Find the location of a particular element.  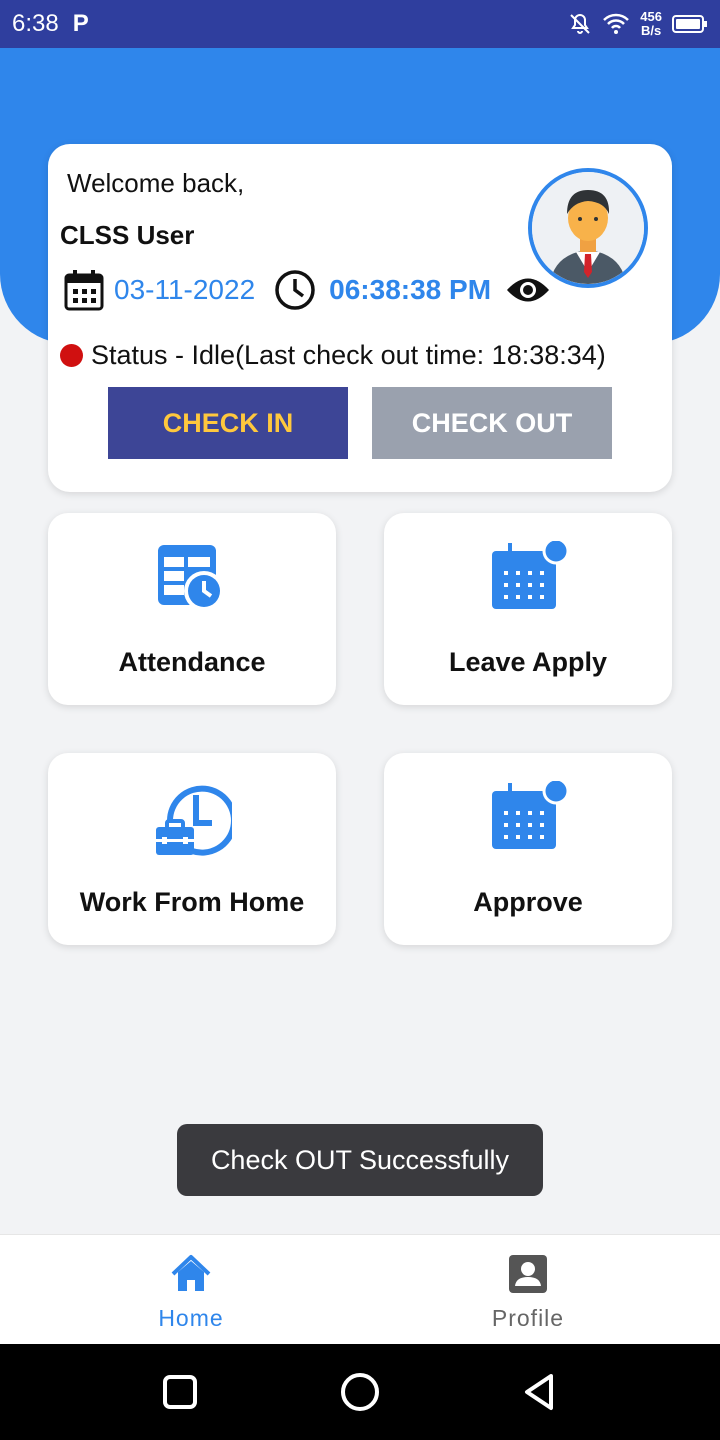

clock-icon is located at coordinates (295, 290).